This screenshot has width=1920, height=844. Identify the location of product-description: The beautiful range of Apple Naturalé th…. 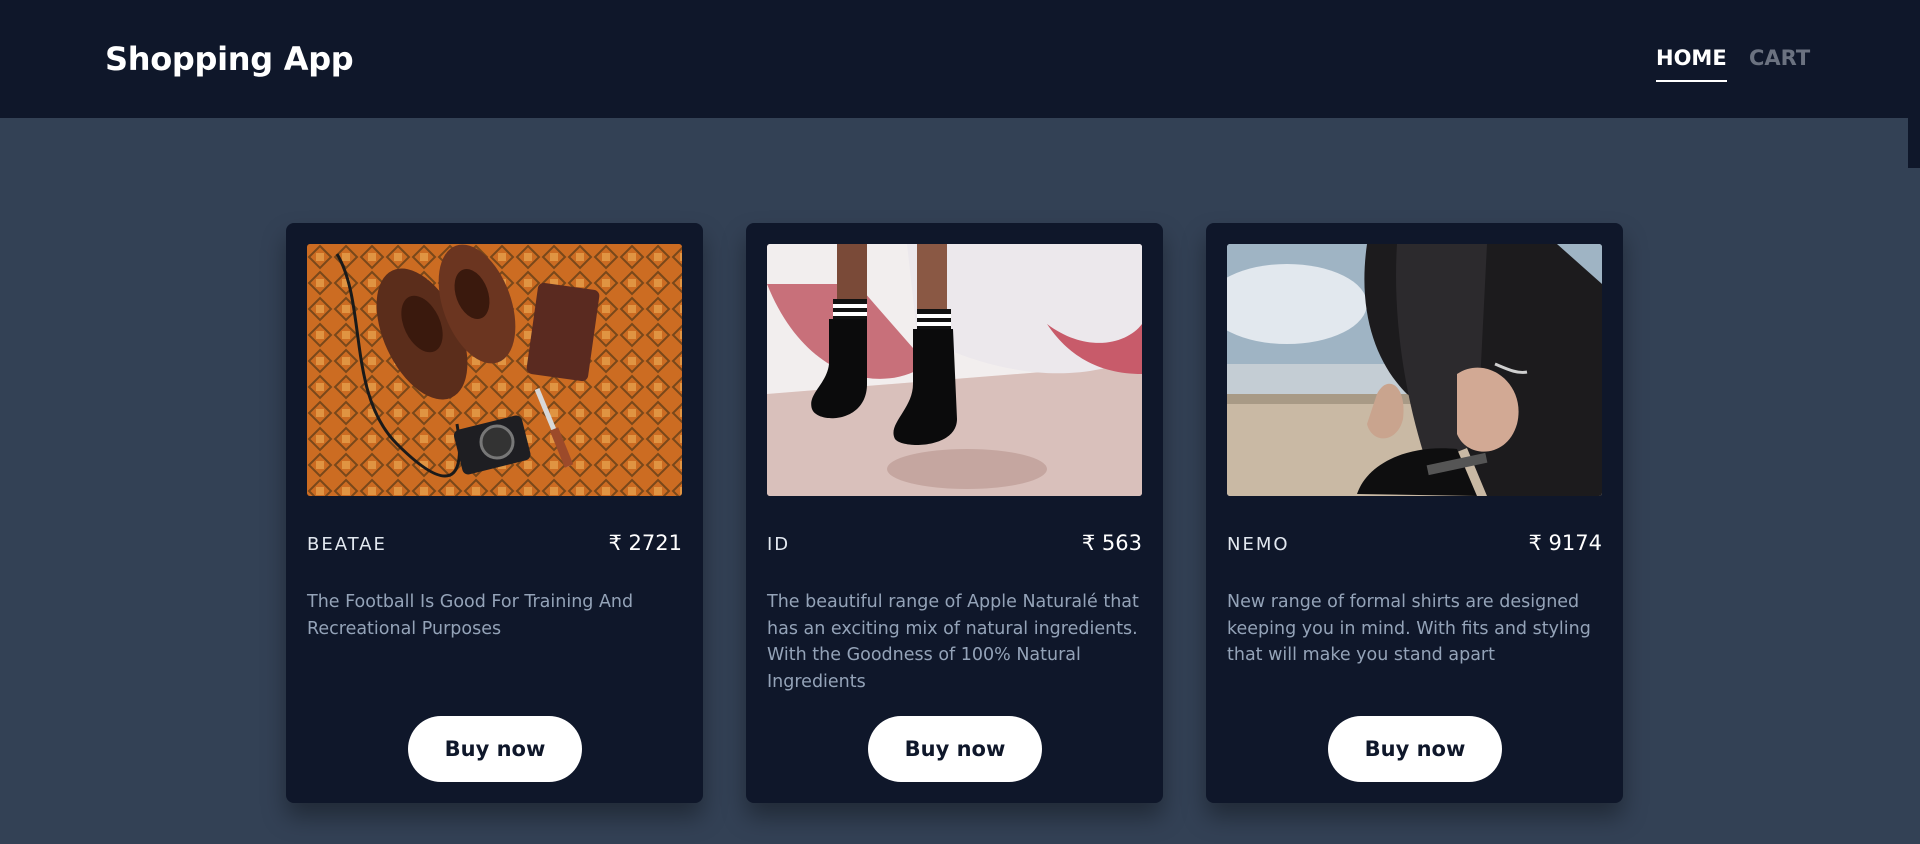
(953, 642).